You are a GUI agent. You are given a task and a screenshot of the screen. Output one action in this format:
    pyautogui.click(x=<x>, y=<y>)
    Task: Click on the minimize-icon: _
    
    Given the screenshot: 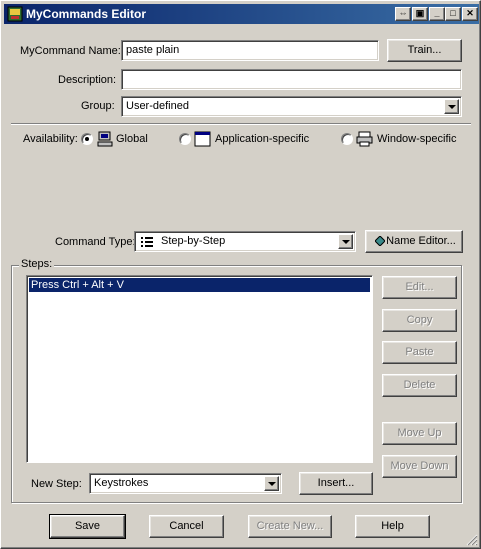 What is the action you would take?
    pyautogui.click(x=437, y=14)
    